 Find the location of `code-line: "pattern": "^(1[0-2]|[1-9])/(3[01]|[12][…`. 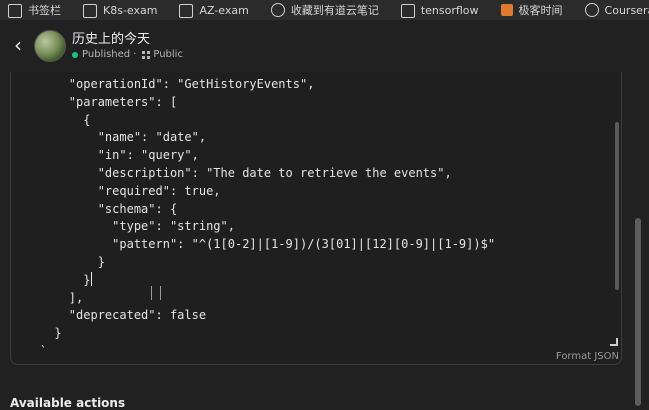

code-line: "pattern": "^(1[0-2]|[1-9])/(3[01]|[12][… is located at coordinates (253, 244).